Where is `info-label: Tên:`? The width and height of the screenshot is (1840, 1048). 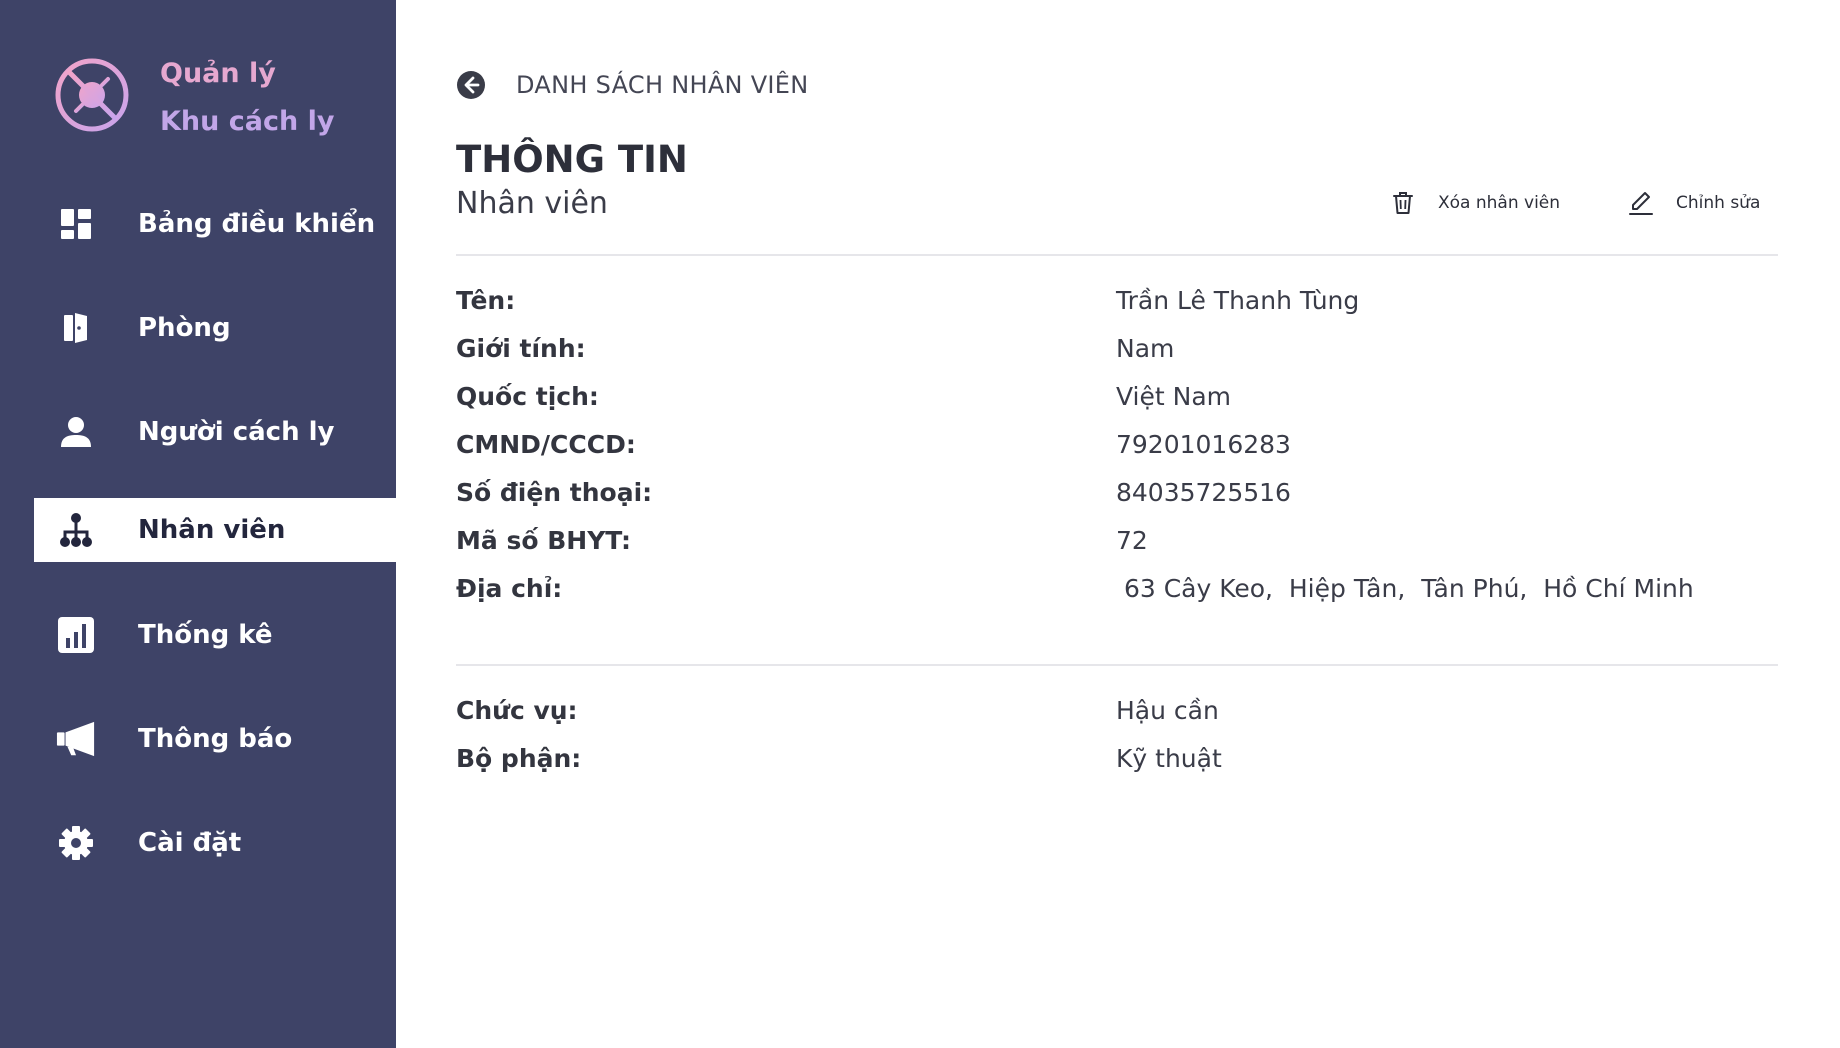 info-label: Tên: is located at coordinates (486, 300).